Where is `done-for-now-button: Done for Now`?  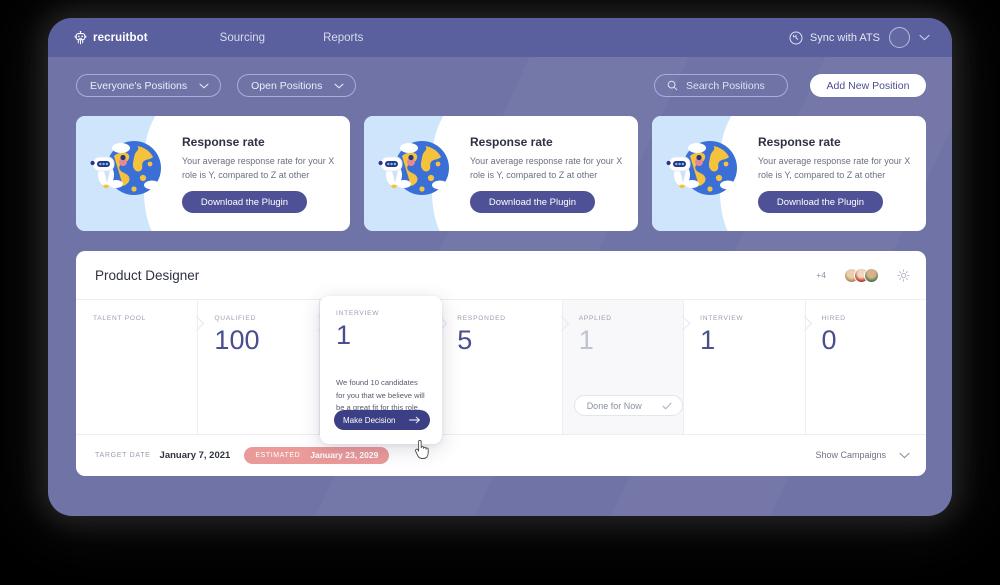
done-for-now-button: Done for Now is located at coordinates (628, 405).